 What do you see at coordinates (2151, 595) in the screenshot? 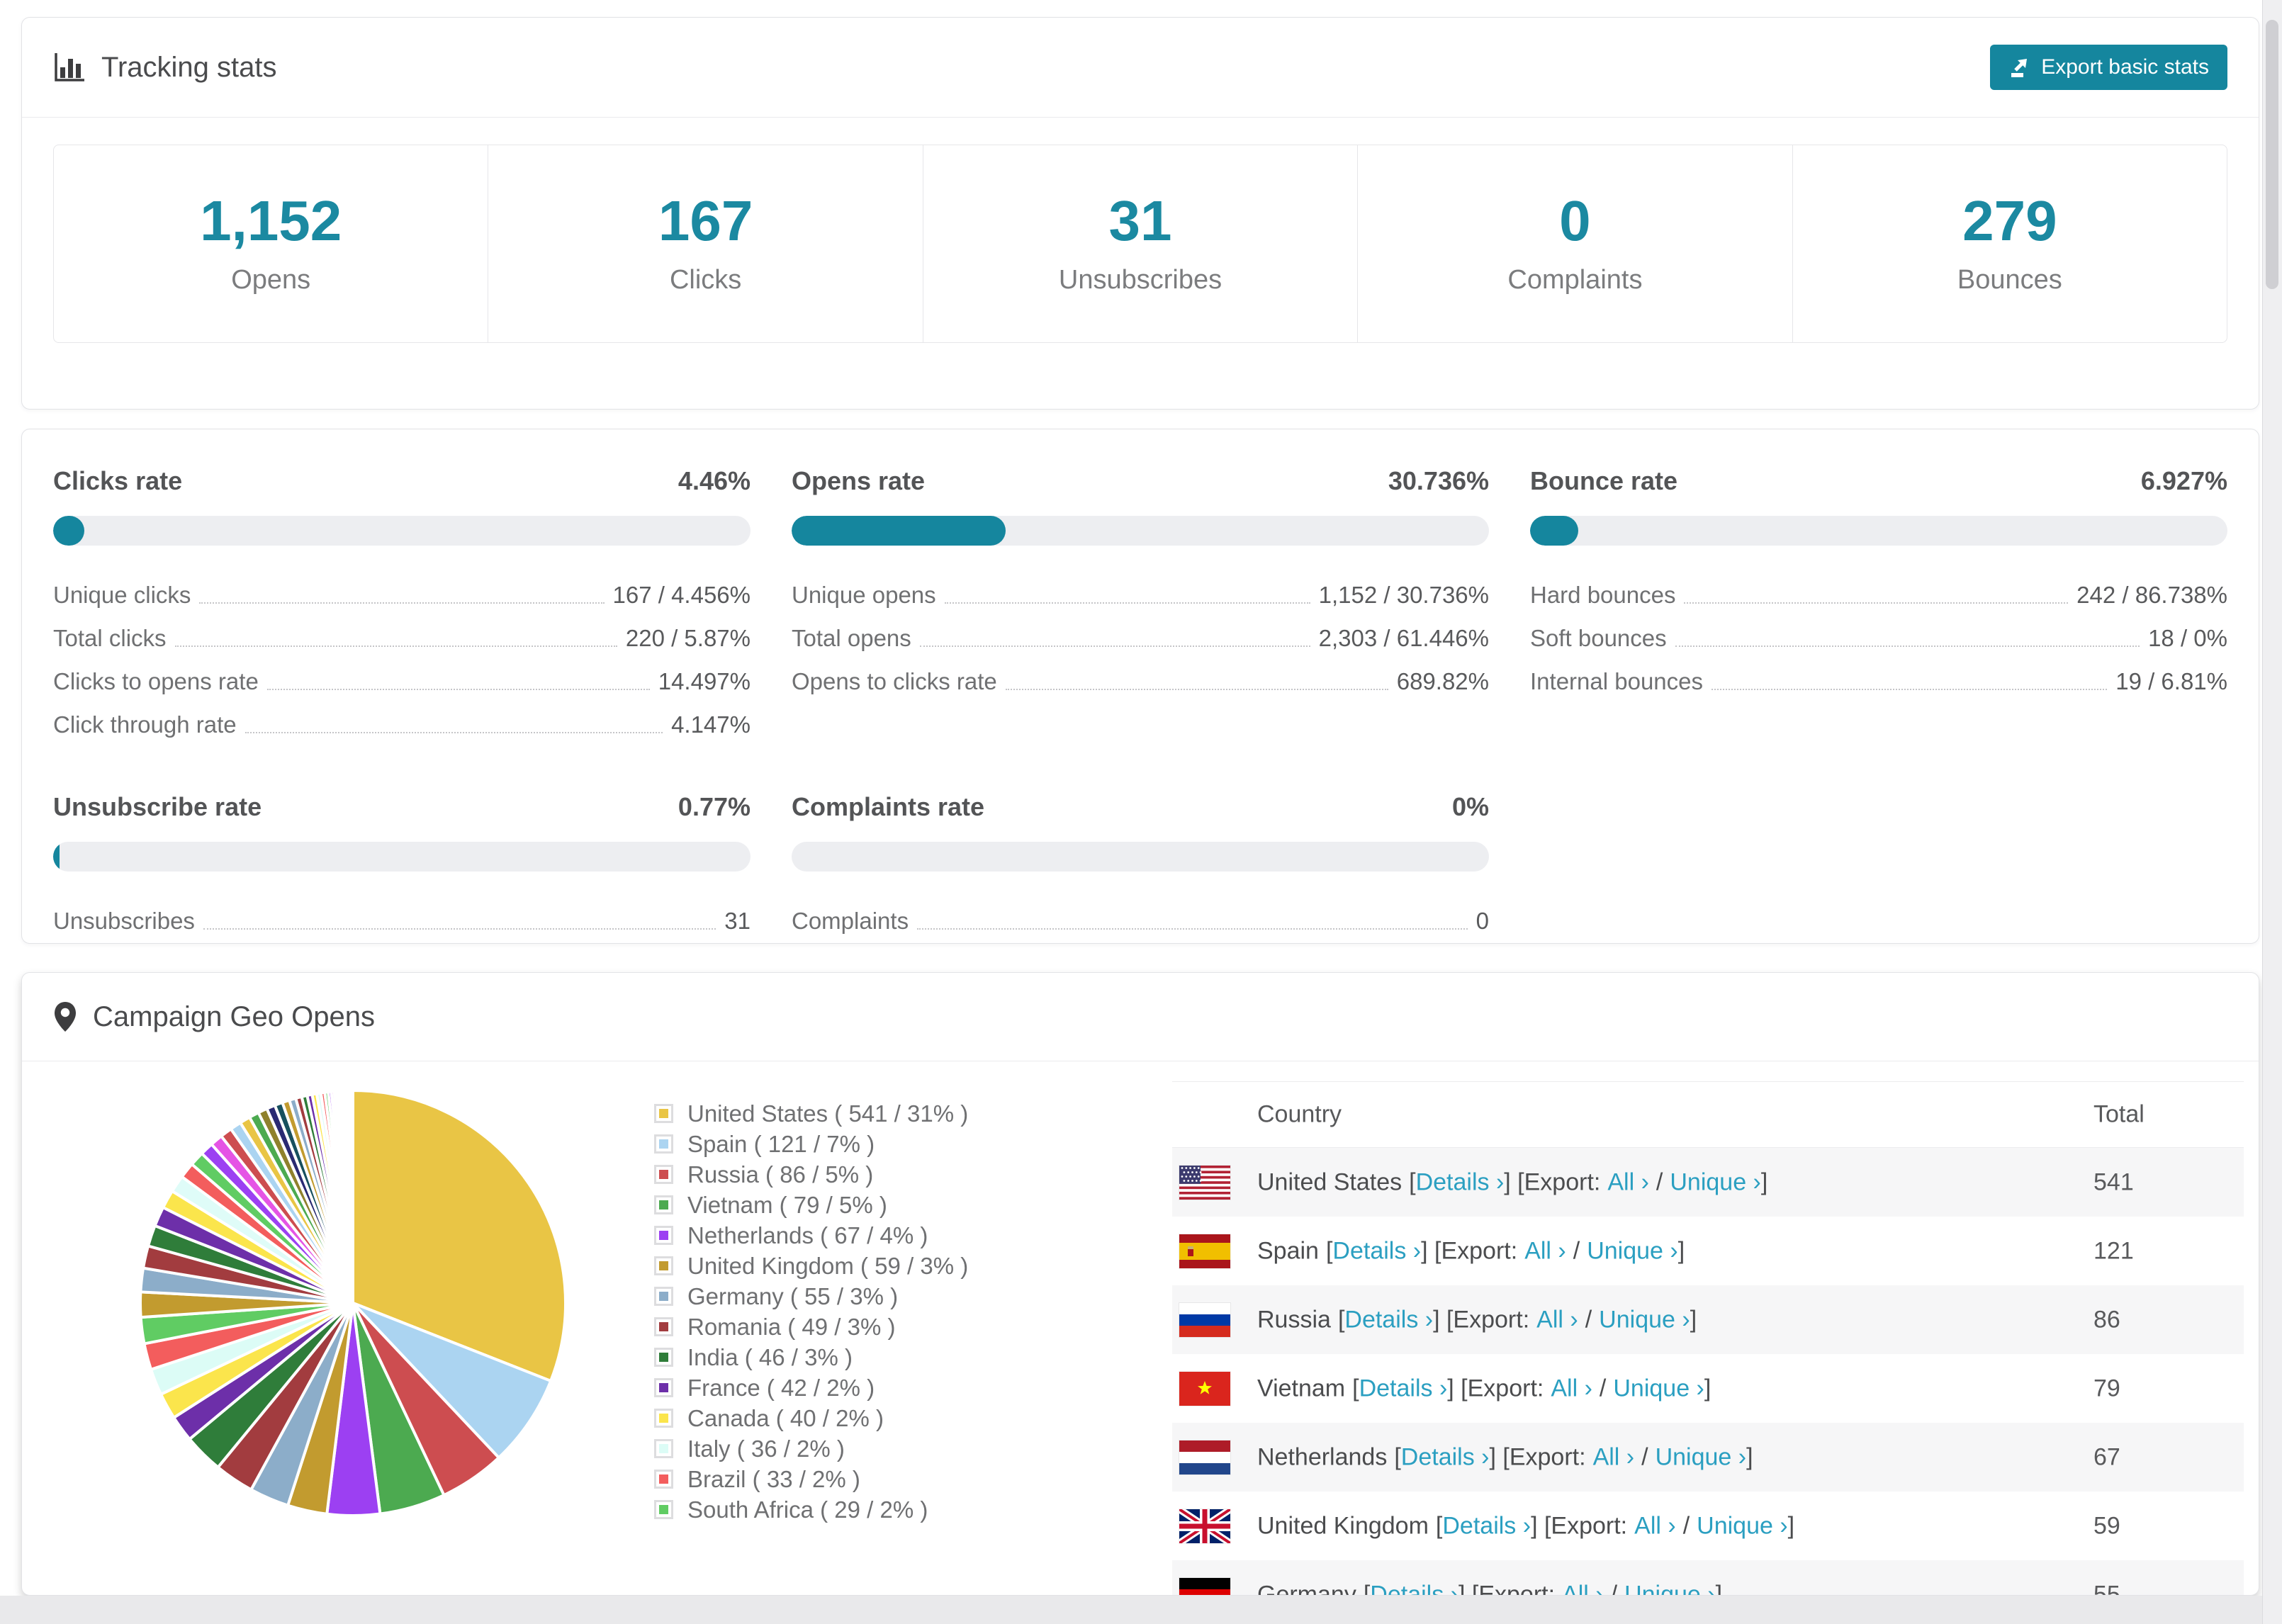
I see `rate-line-value: 242 / 86.738%` at bounding box center [2151, 595].